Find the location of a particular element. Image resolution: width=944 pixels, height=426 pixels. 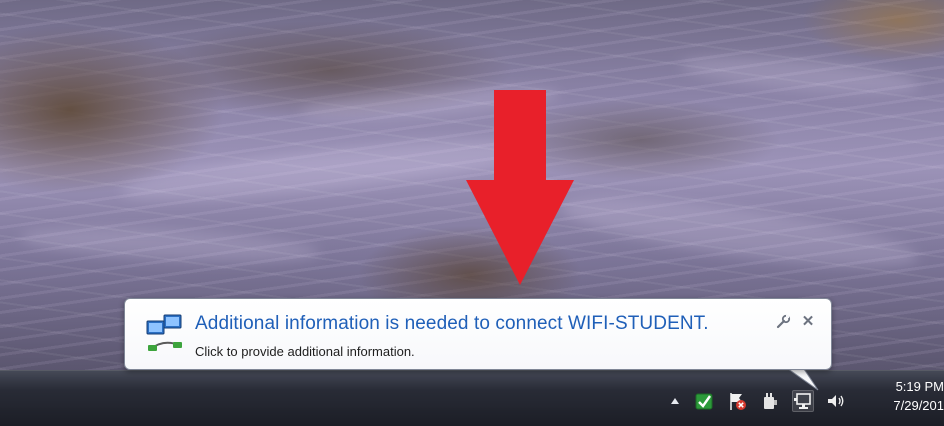

taskbar-clock: 5:19 PM 7/29/201 is located at coordinates (911, 396).